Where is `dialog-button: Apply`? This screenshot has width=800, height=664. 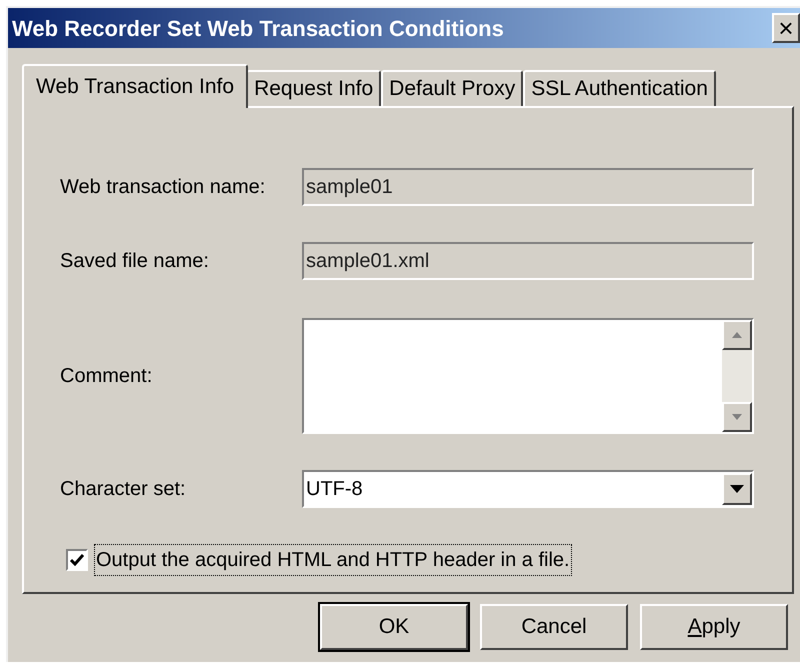
dialog-button: Apply is located at coordinates (714, 627).